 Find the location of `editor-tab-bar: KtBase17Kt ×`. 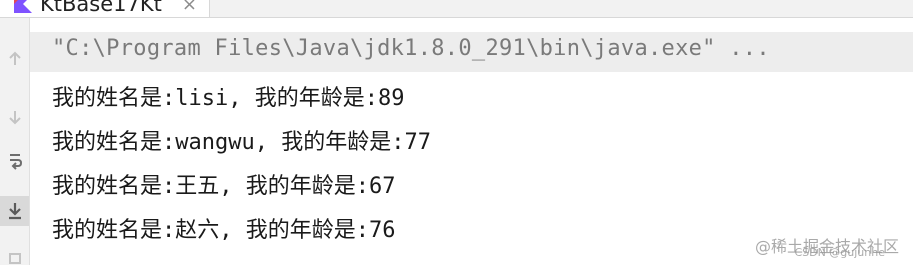

editor-tab-bar: KtBase17Kt × is located at coordinates (456, 9).